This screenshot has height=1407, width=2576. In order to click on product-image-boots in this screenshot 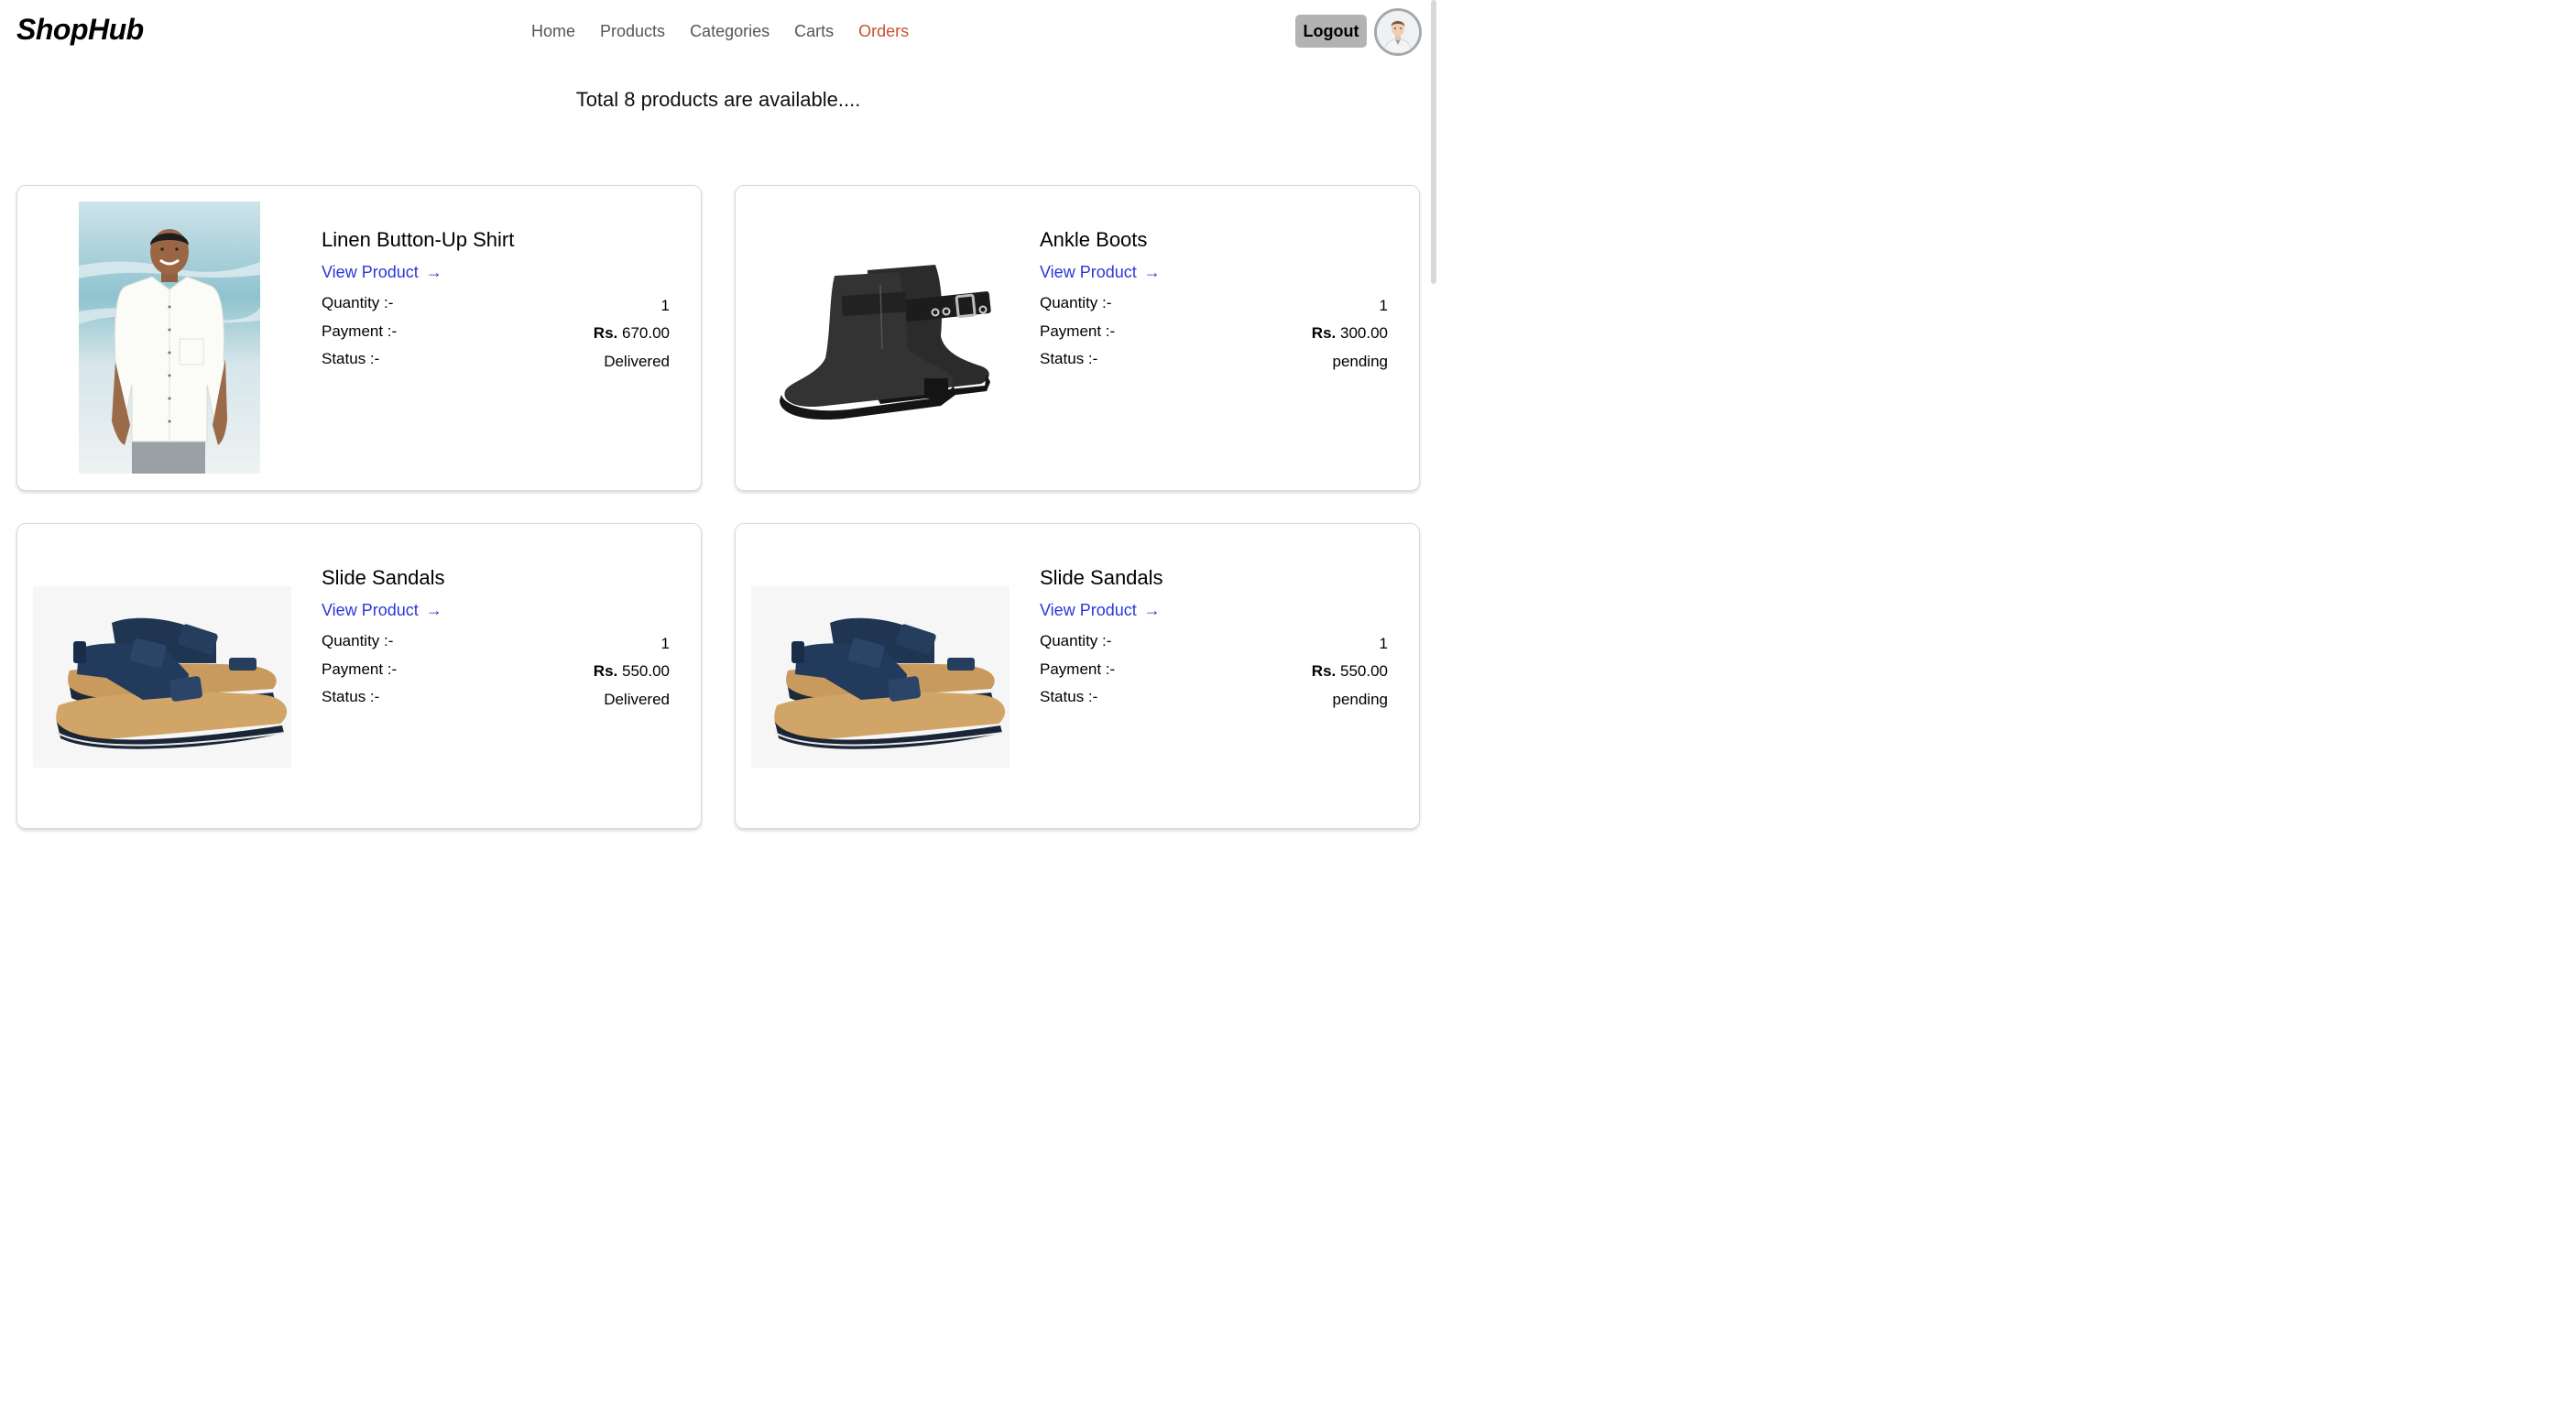, I will do `click(880, 345)`.